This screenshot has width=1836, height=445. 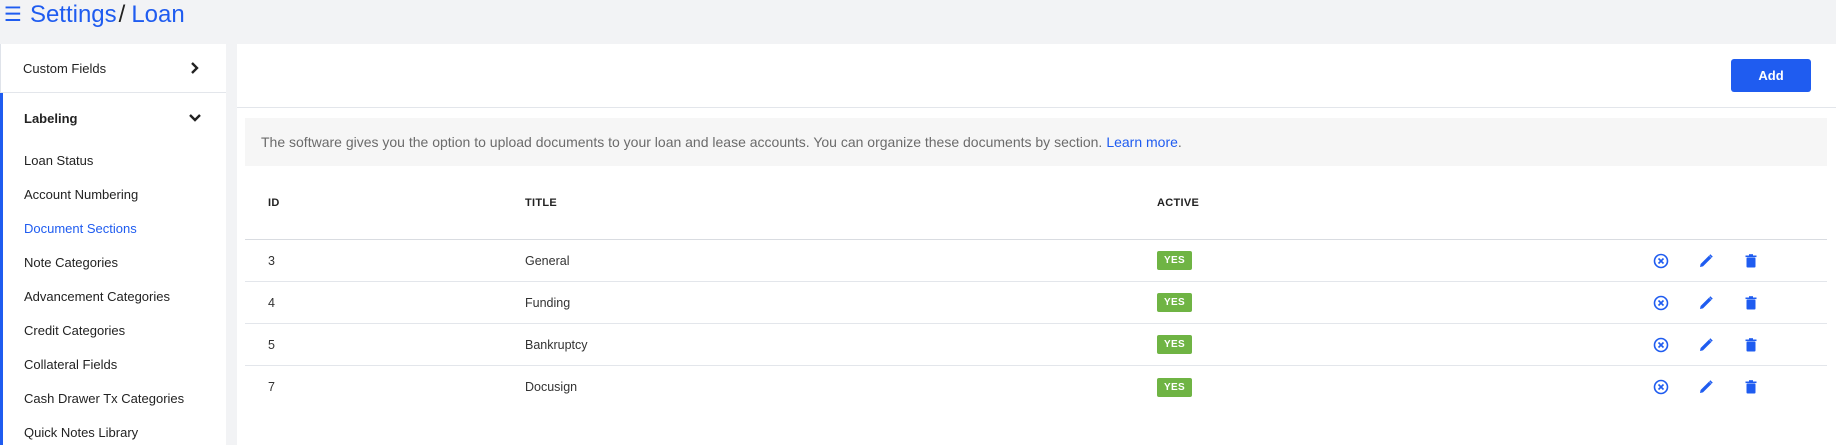 What do you see at coordinates (114, 194) in the screenshot?
I see `sidebar-item-account-numbering: Account Numbering` at bounding box center [114, 194].